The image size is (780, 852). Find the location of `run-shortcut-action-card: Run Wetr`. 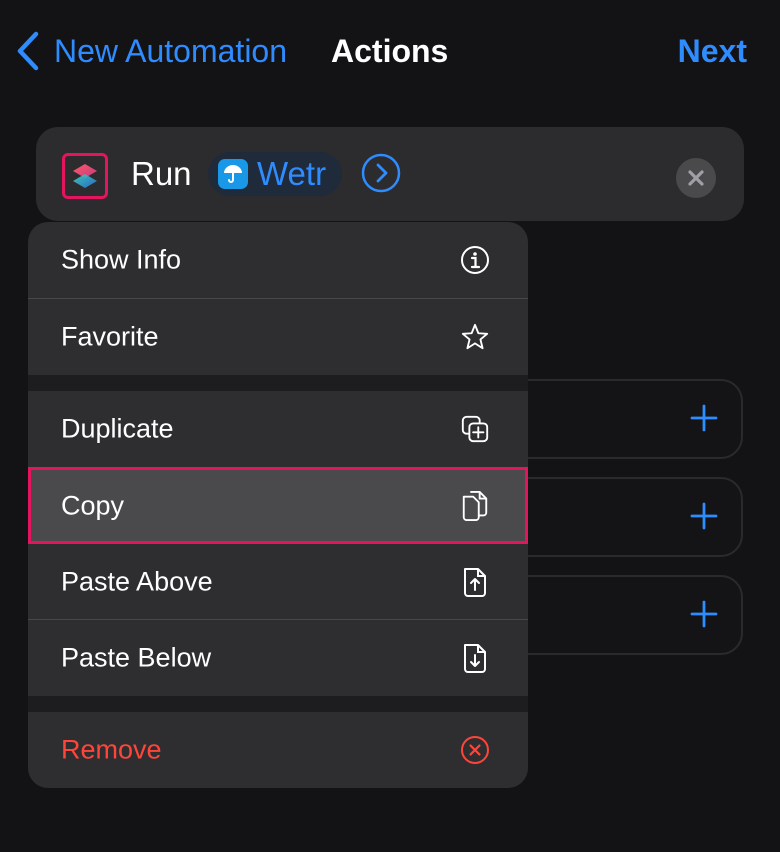

run-shortcut-action-card: Run Wetr is located at coordinates (390, 174).